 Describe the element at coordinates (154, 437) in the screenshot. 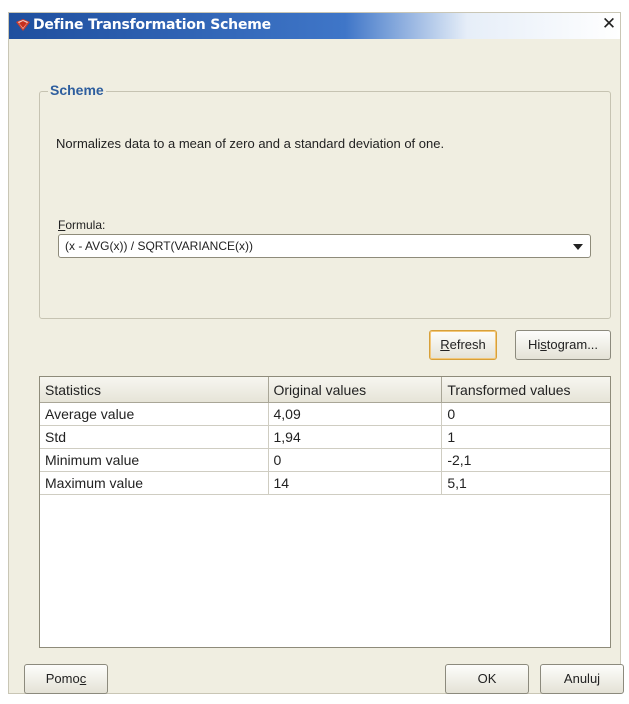

I see `table-cell: Std` at that location.